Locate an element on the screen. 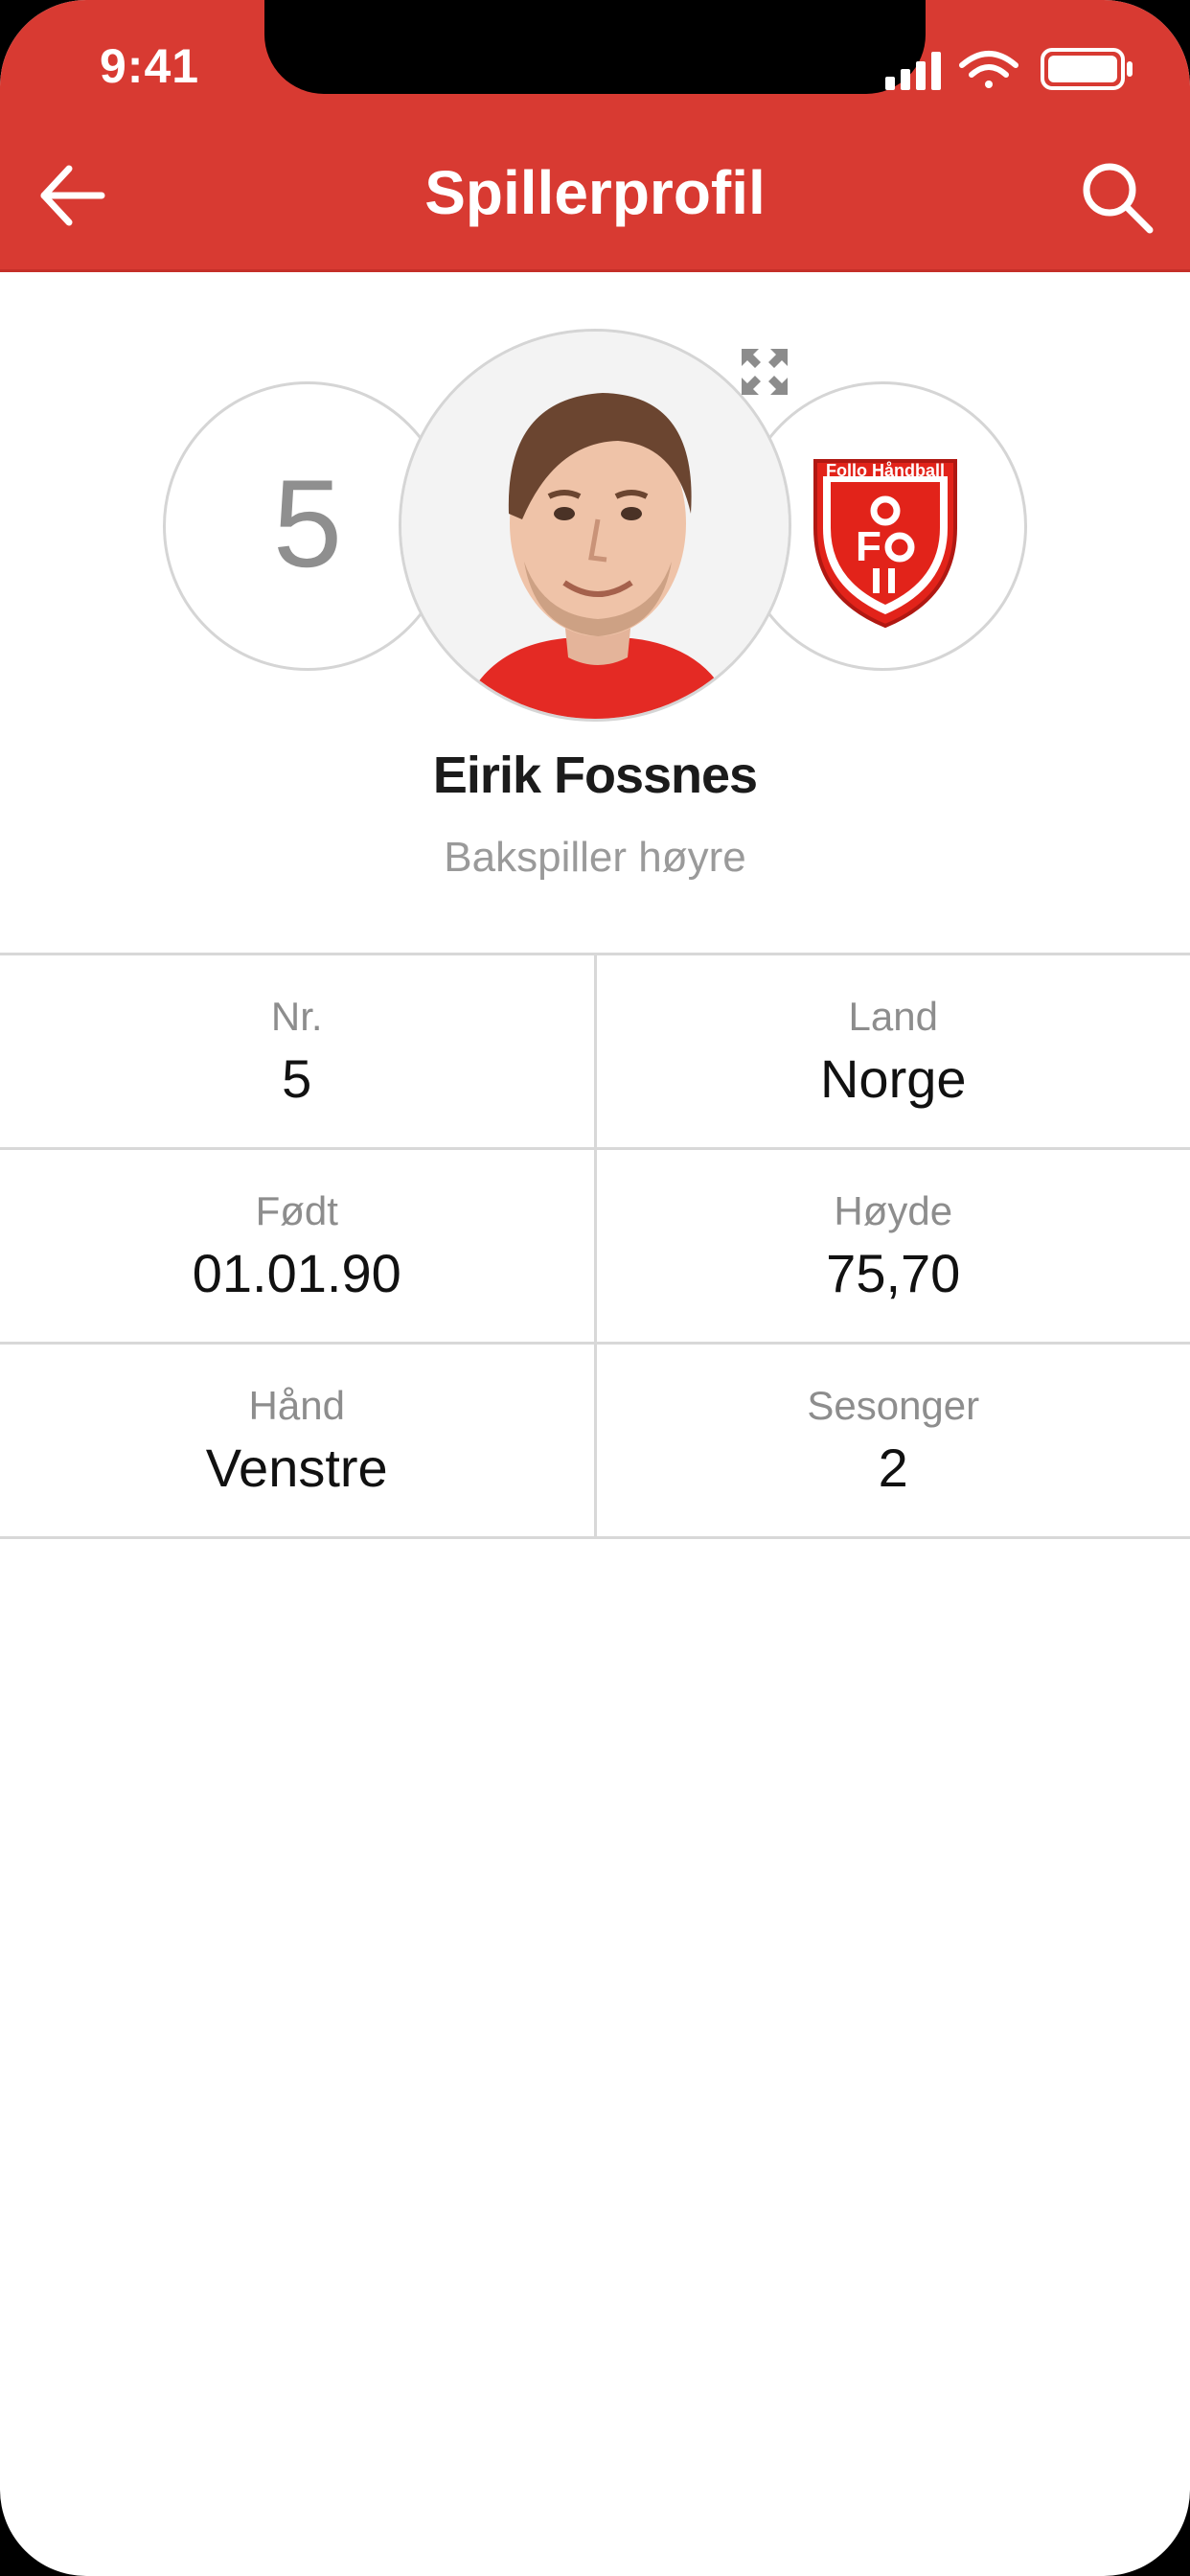 The height and width of the screenshot is (2576, 1190). stat-country: Land Norge is located at coordinates (891, 1051).